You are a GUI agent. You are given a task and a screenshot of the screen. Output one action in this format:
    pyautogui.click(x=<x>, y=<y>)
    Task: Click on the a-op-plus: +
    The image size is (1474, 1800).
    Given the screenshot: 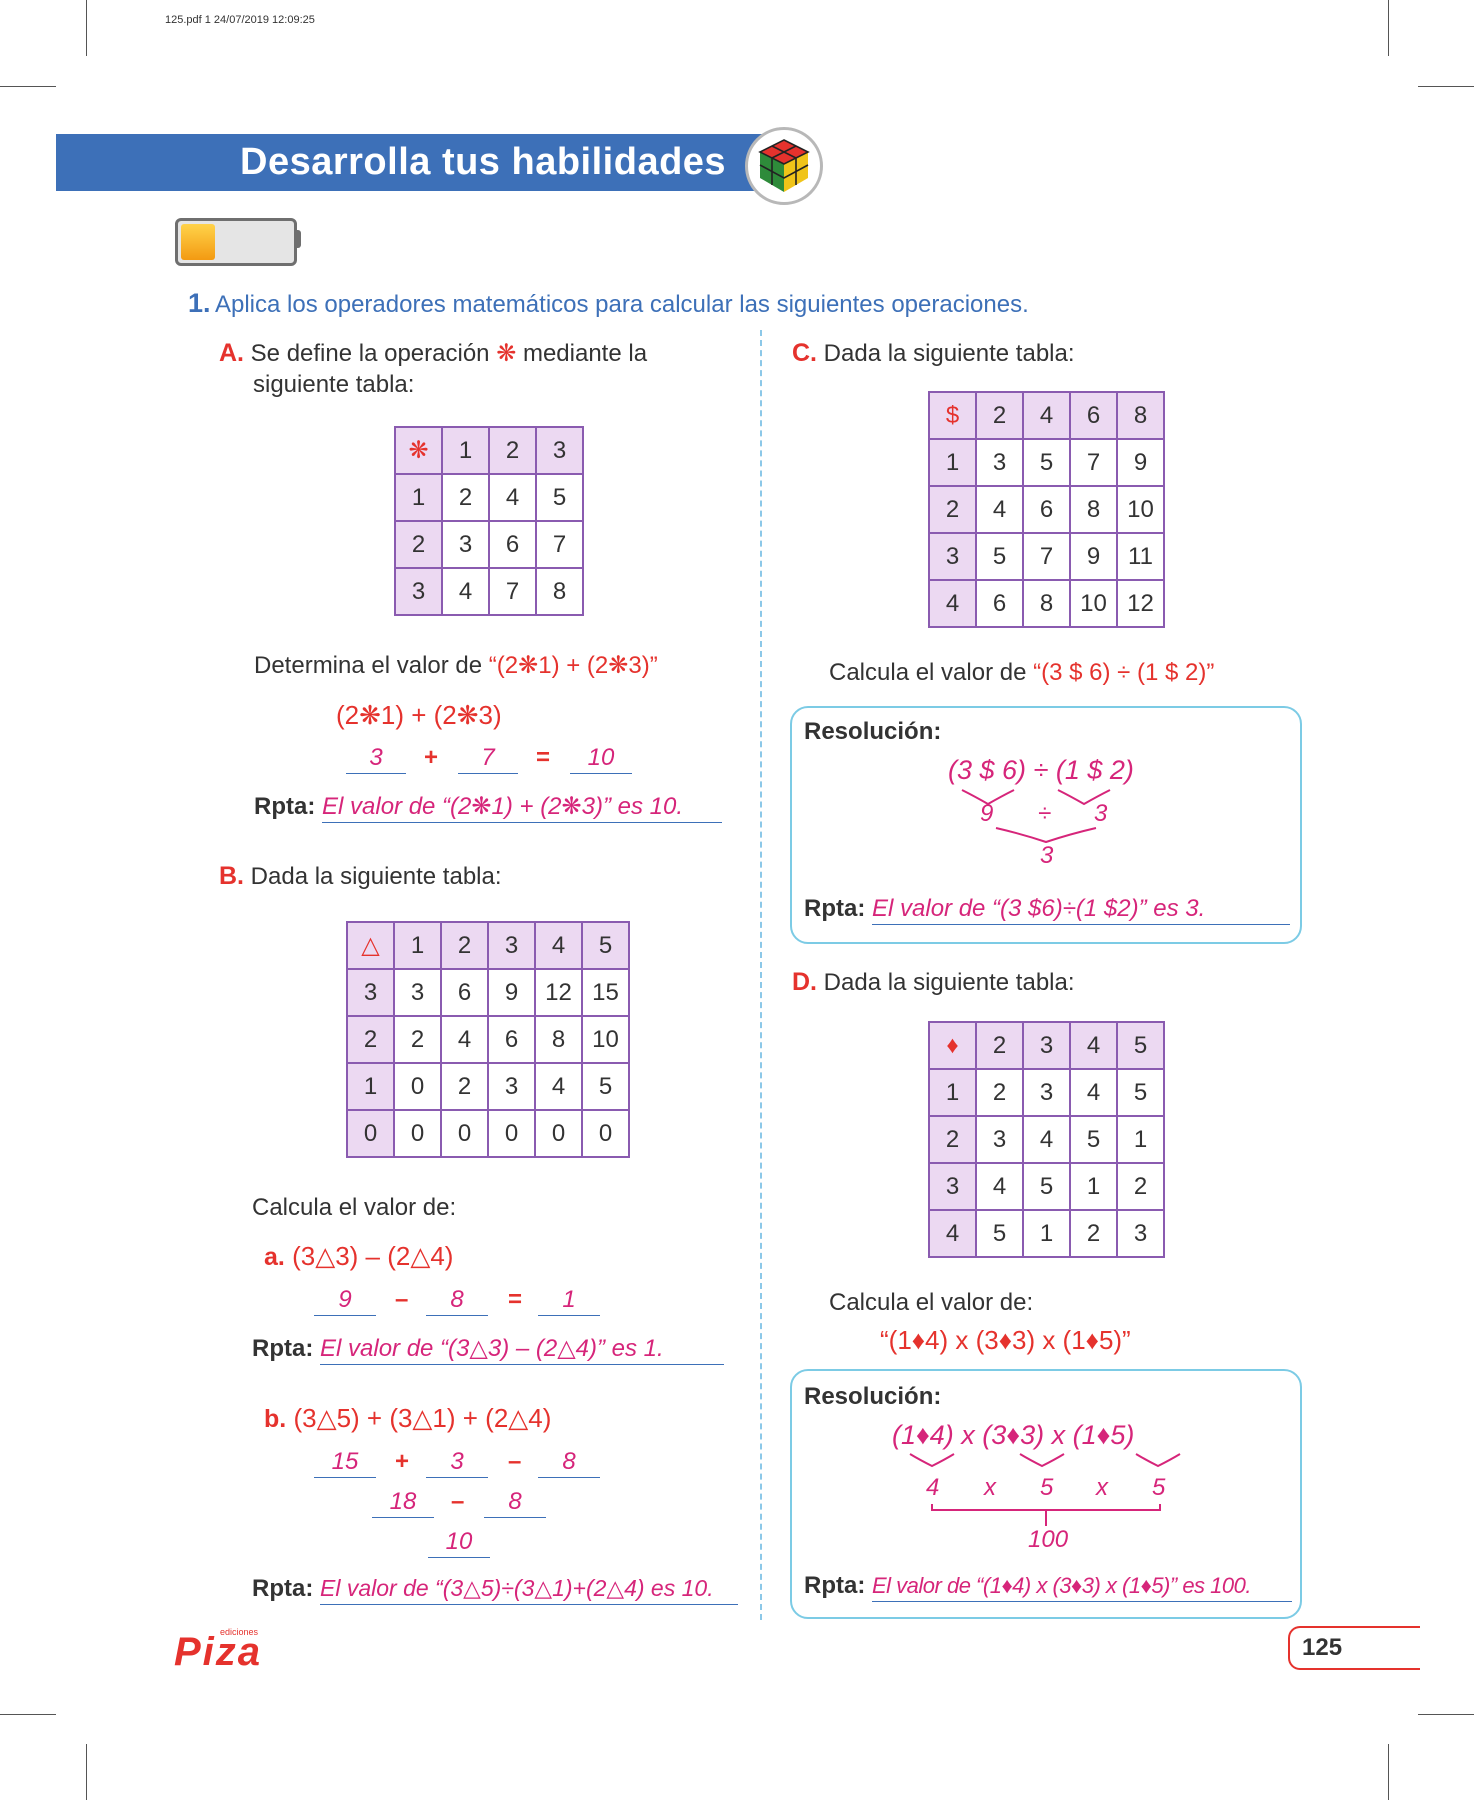 What is the action you would take?
    pyautogui.click(x=431, y=757)
    